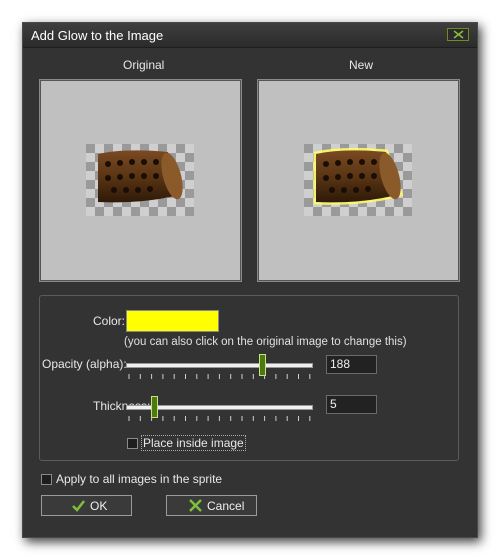 The height and width of the screenshot is (556, 496). Describe the element at coordinates (109, 321) in the screenshot. I see `color-label: Color:` at that location.